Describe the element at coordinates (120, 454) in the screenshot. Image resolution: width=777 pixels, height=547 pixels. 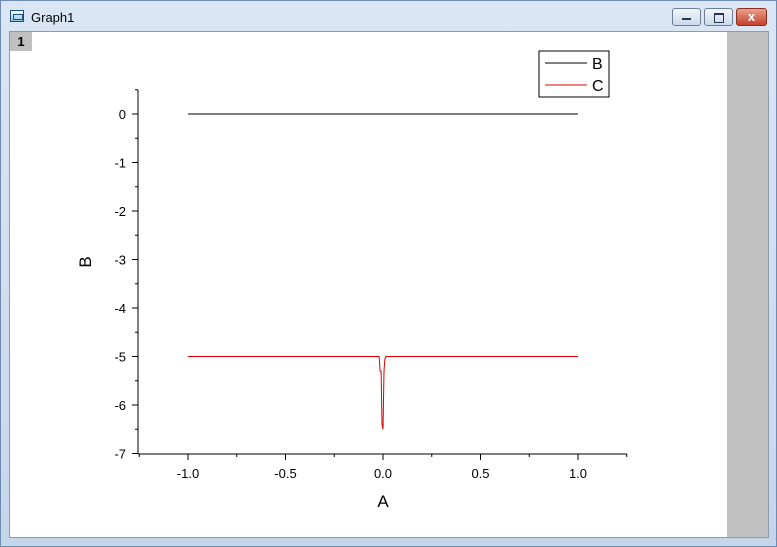
I see `y-tick-label: -7` at that location.